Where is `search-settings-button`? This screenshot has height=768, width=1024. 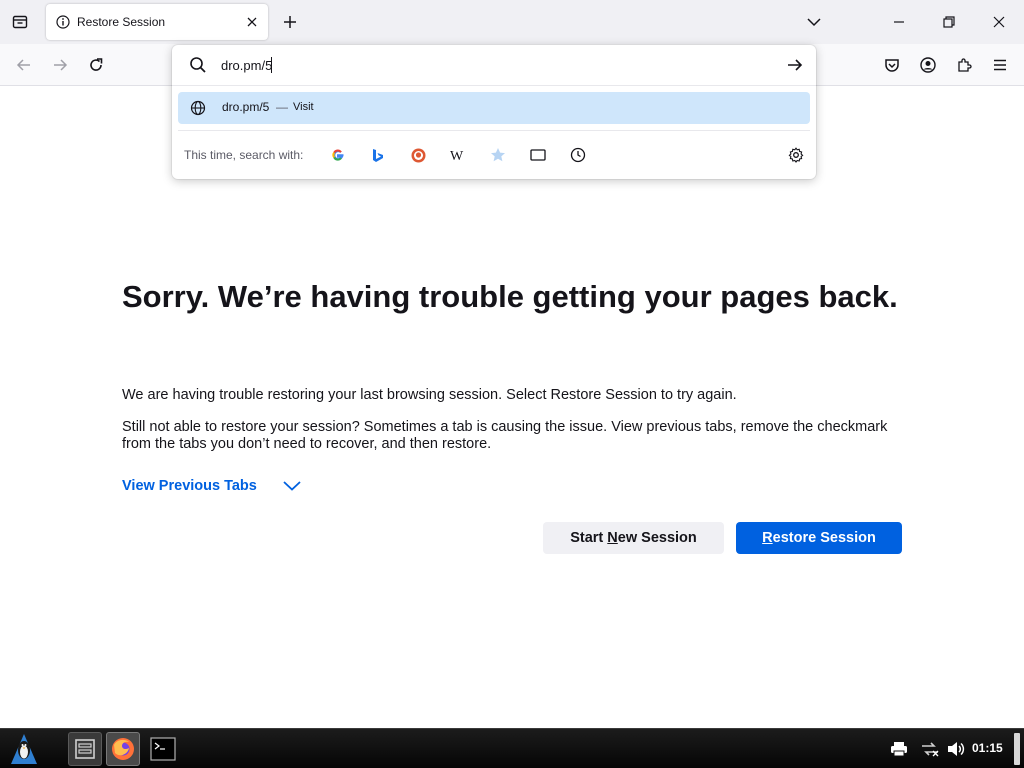
search-settings-button is located at coordinates (796, 155).